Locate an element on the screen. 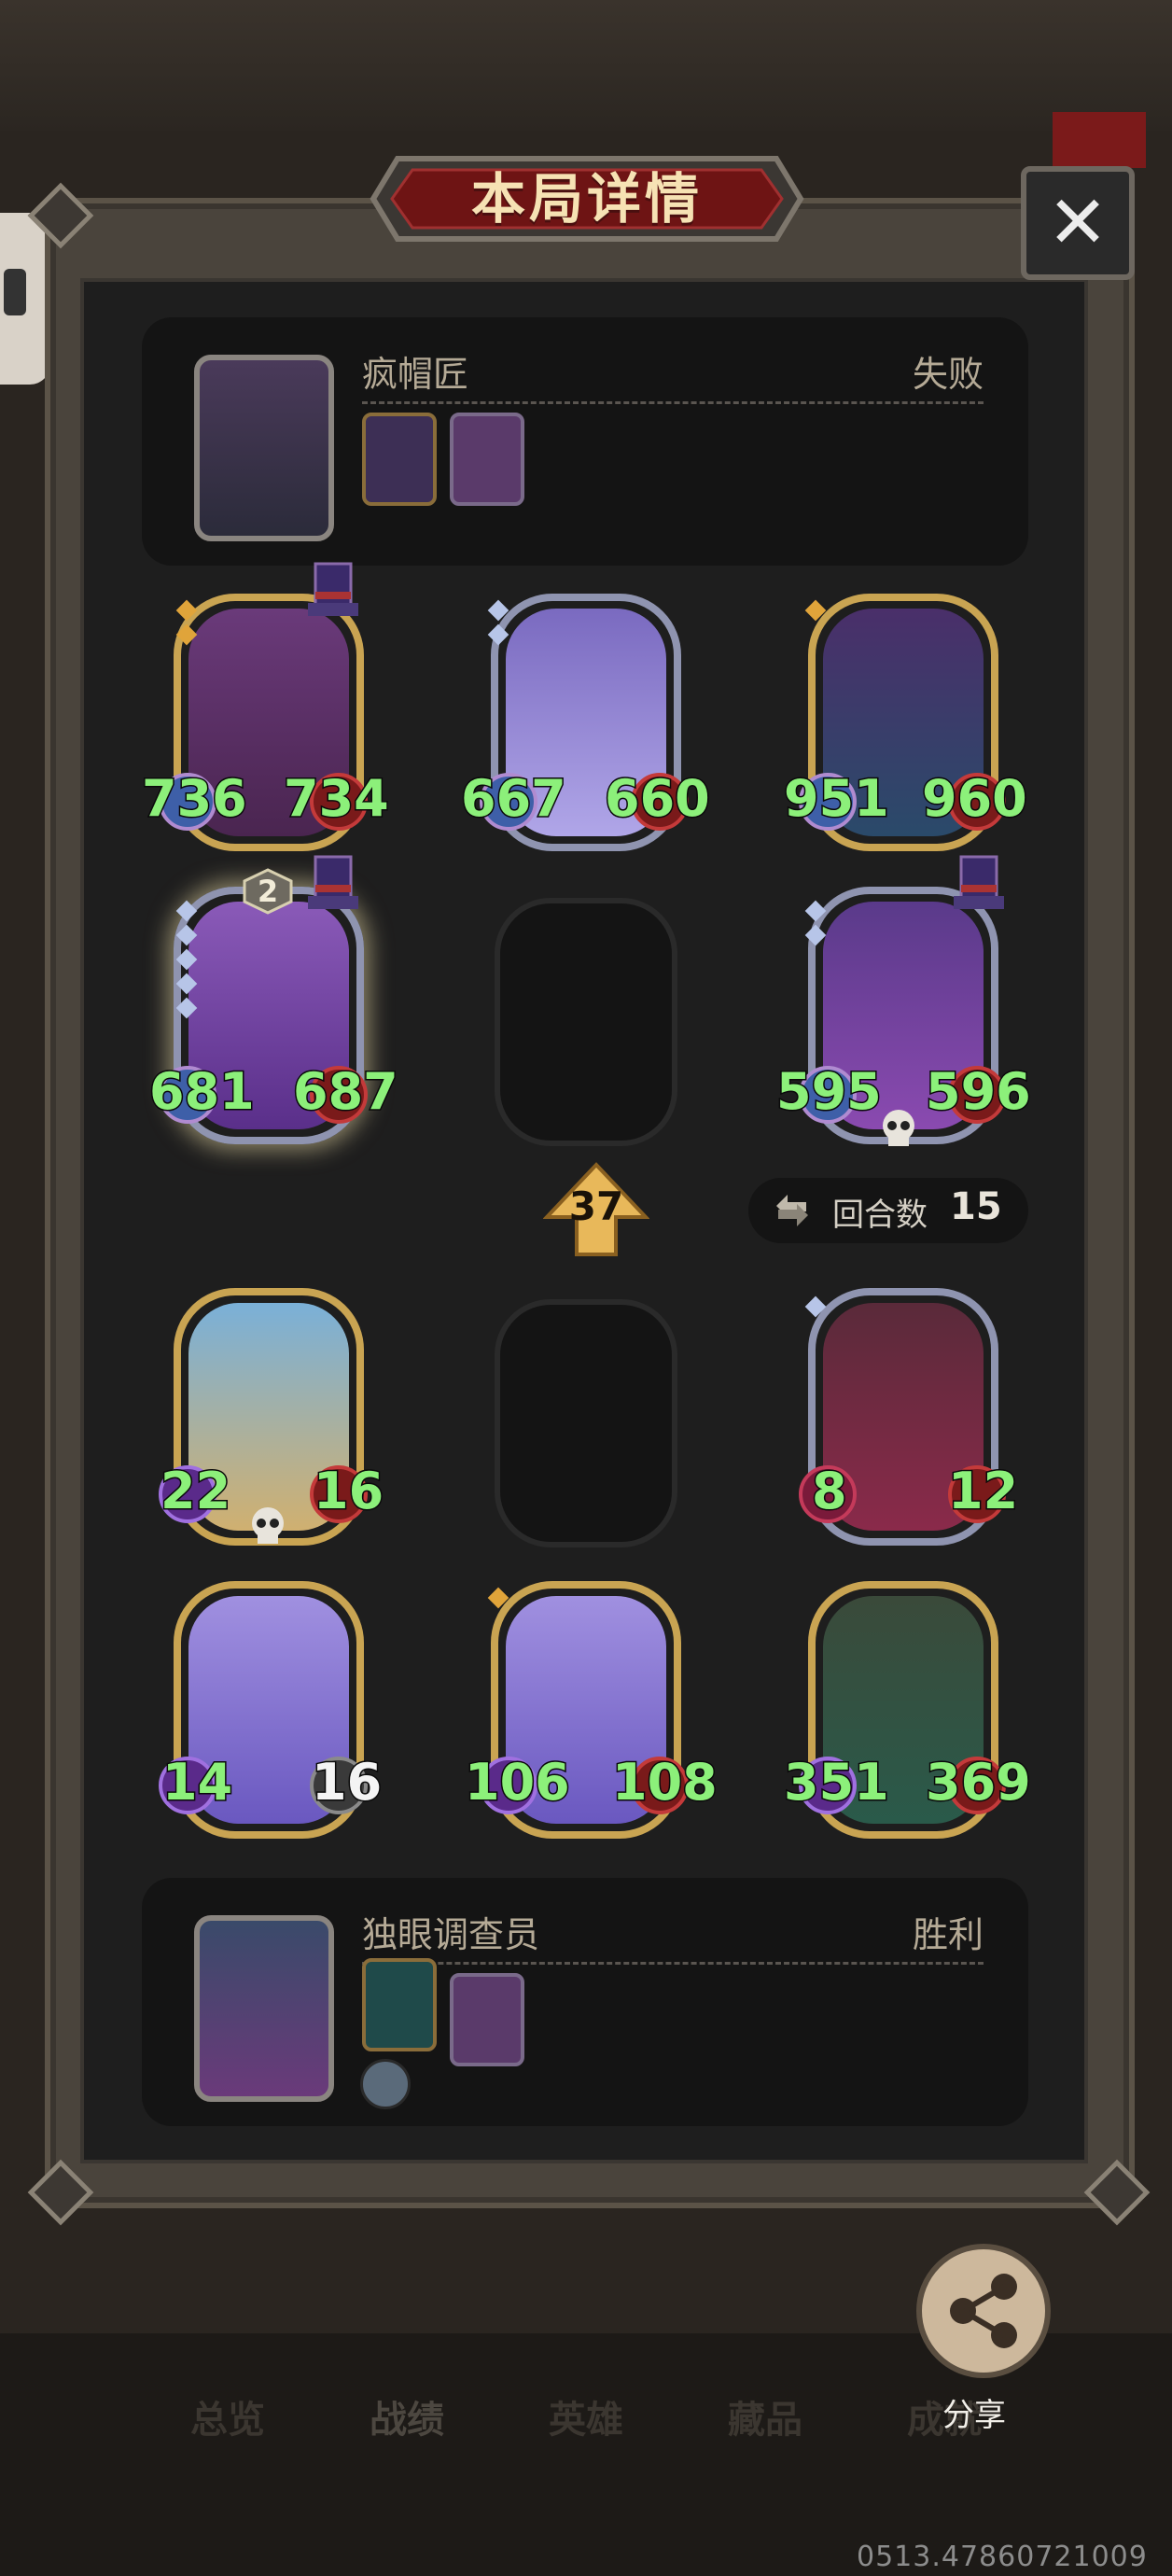  page-title: 本局详情 is located at coordinates (586, 199).